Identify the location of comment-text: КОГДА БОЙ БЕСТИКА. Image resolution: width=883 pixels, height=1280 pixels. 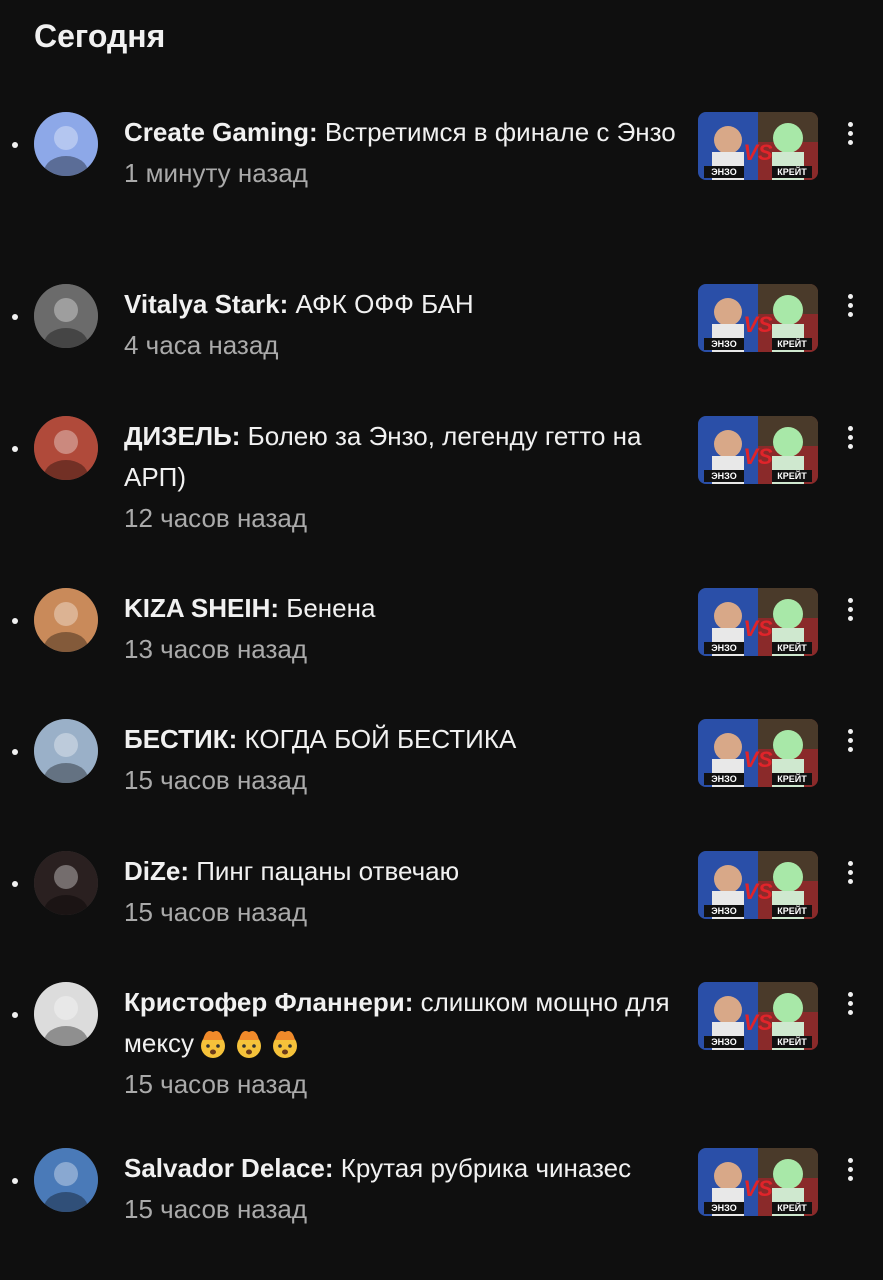
(377, 739).